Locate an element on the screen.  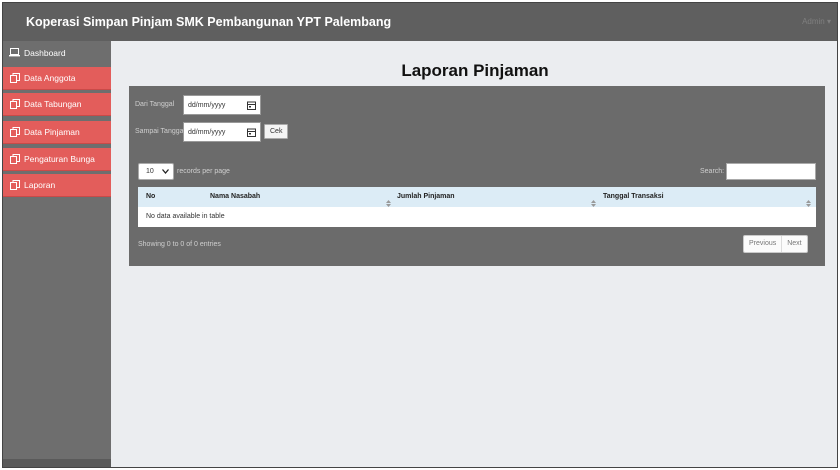
from-date-label: Dari Tanggal is located at coordinates (155, 104).